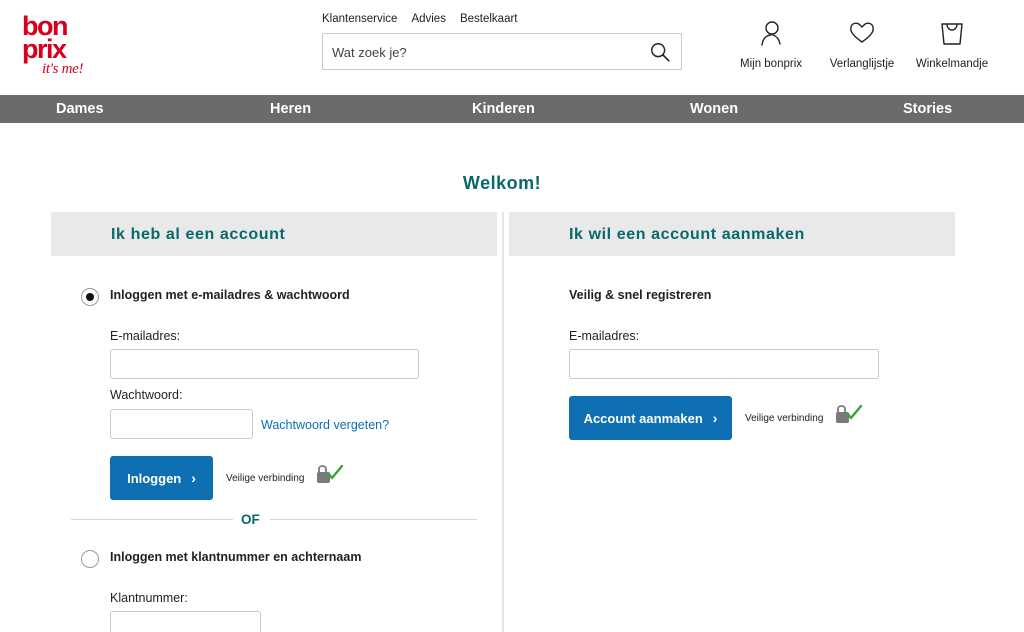 This screenshot has width=1024, height=632. Describe the element at coordinates (714, 109) in the screenshot. I see `nav-item-wonen: Wonen` at that location.